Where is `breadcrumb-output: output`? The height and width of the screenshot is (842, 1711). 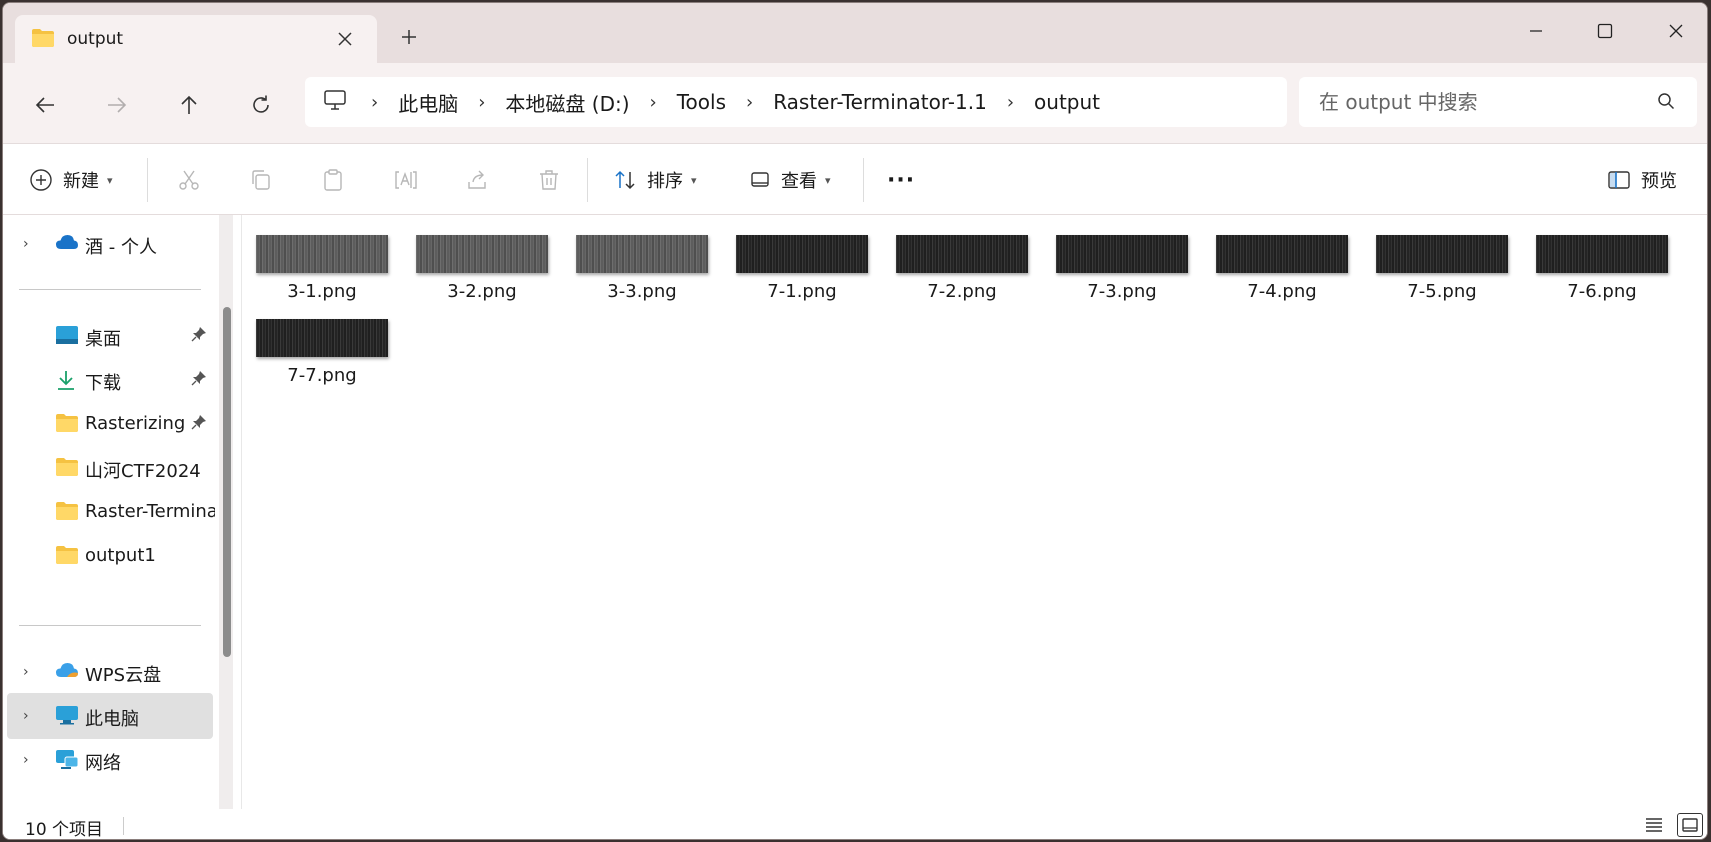
breadcrumb-output: output is located at coordinates (1067, 102).